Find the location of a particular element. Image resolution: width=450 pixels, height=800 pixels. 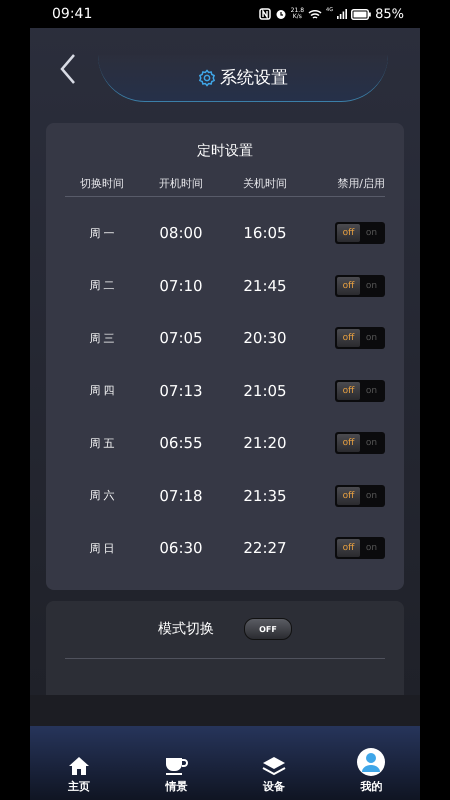

nav-tab: 我的 is located at coordinates (371, 771).